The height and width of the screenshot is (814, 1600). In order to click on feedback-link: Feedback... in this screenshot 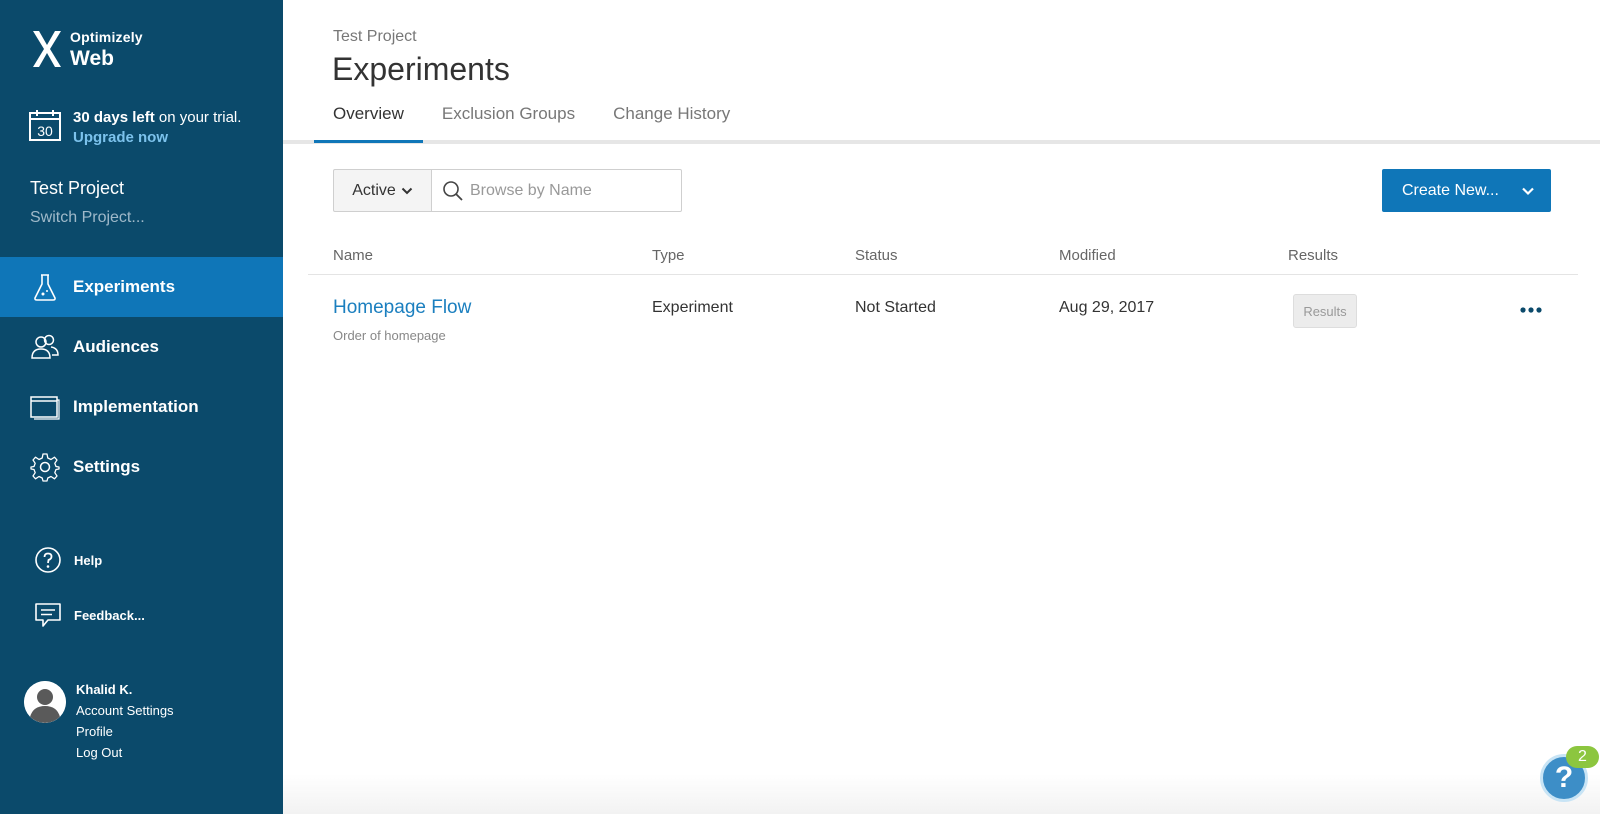, I will do `click(141, 615)`.